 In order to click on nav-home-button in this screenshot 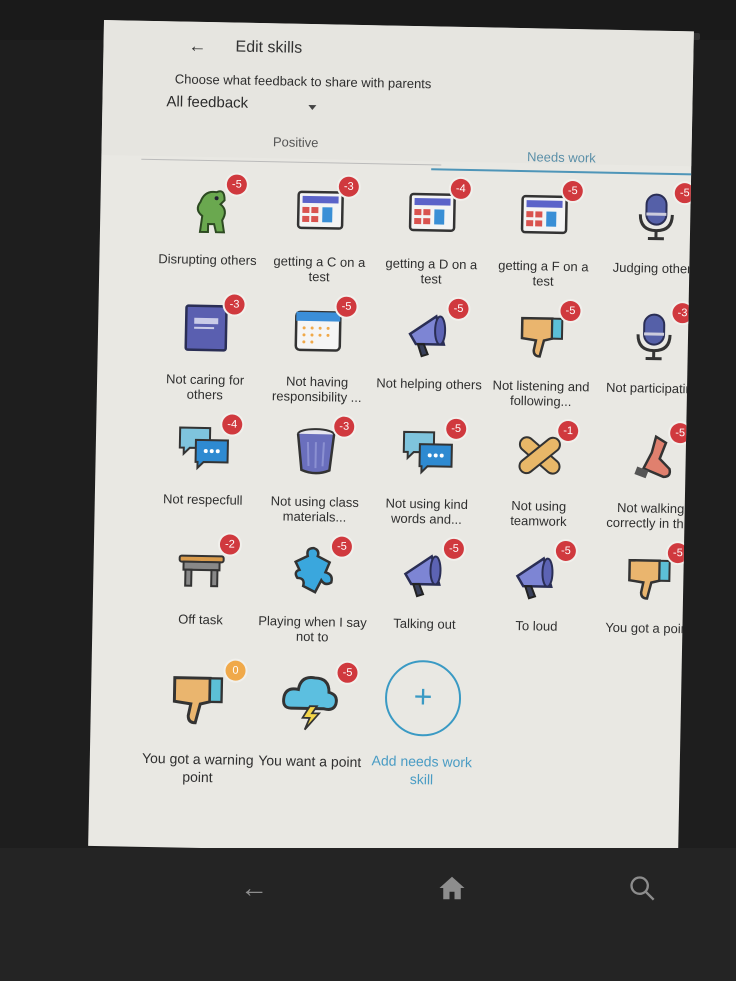, I will do `click(452, 888)`.